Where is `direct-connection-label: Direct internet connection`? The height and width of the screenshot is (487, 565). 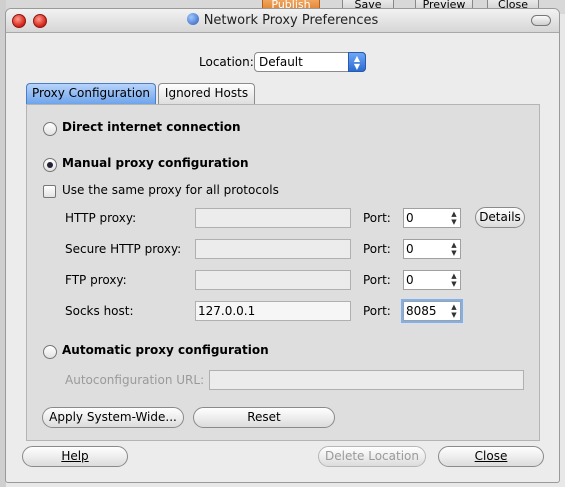 direct-connection-label: Direct internet connection is located at coordinates (151, 127).